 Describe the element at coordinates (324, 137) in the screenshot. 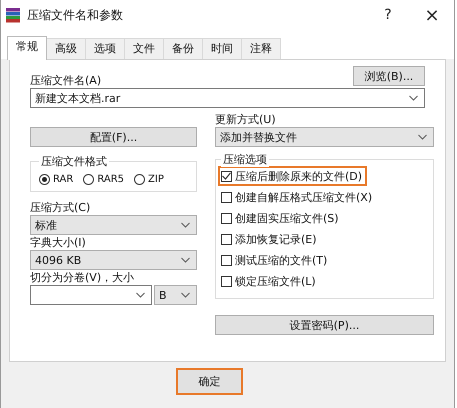

I see `dropdown: 添加并替换文件` at that location.